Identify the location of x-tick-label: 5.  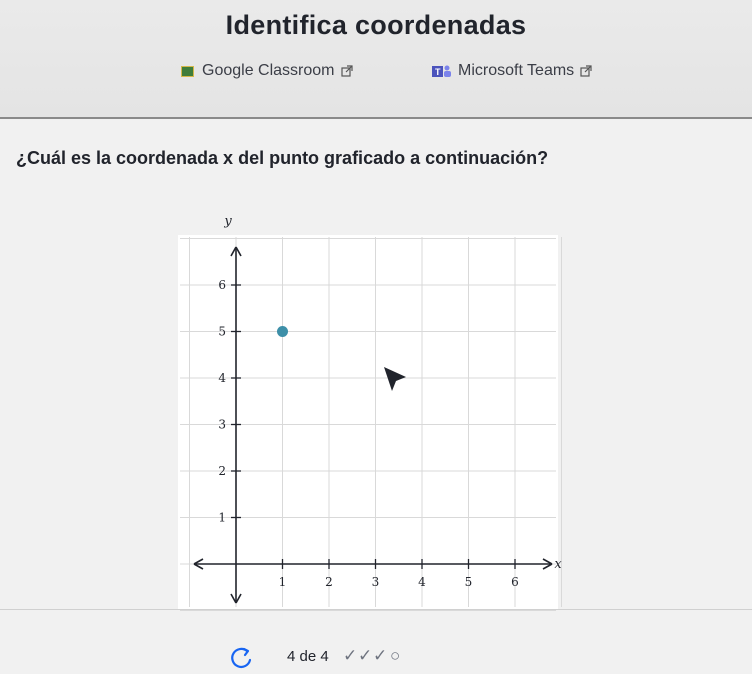
(469, 582).